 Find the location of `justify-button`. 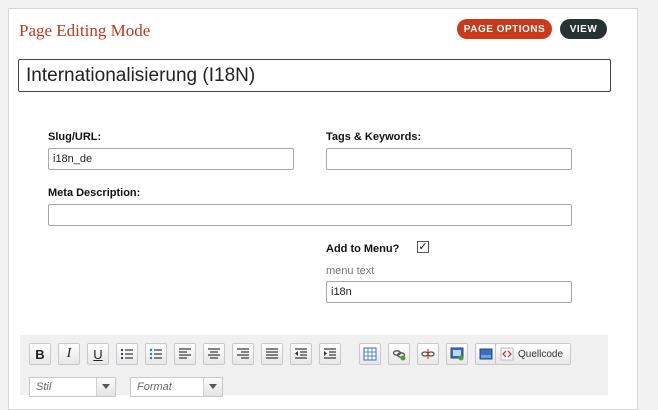

justify-button is located at coordinates (272, 354).